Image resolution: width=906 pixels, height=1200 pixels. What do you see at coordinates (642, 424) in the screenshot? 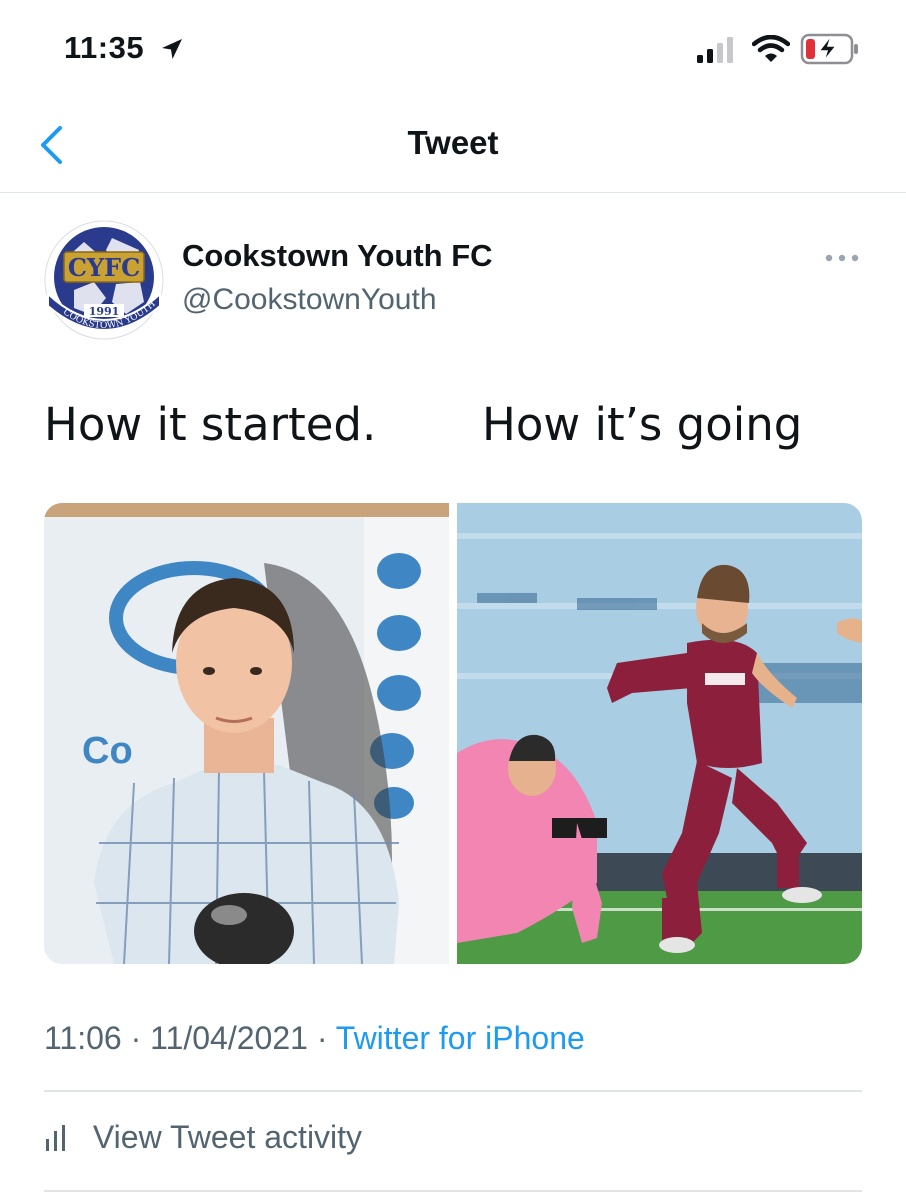
I see `tweet-text-right: How it’s going` at bounding box center [642, 424].